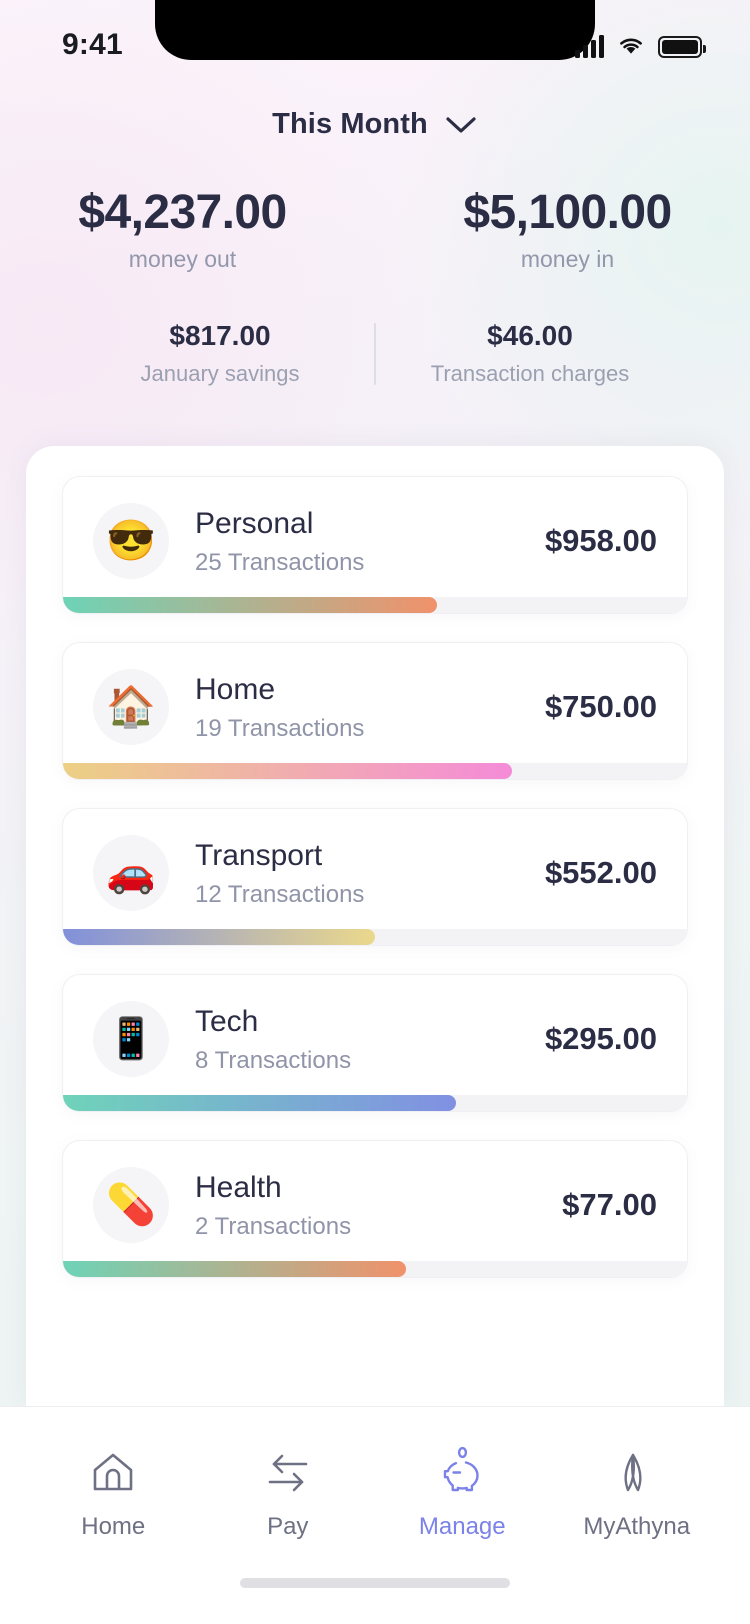 The width and height of the screenshot is (750, 1624). What do you see at coordinates (600, 1038) in the screenshot?
I see `category-amount: $295.00` at bounding box center [600, 1038].